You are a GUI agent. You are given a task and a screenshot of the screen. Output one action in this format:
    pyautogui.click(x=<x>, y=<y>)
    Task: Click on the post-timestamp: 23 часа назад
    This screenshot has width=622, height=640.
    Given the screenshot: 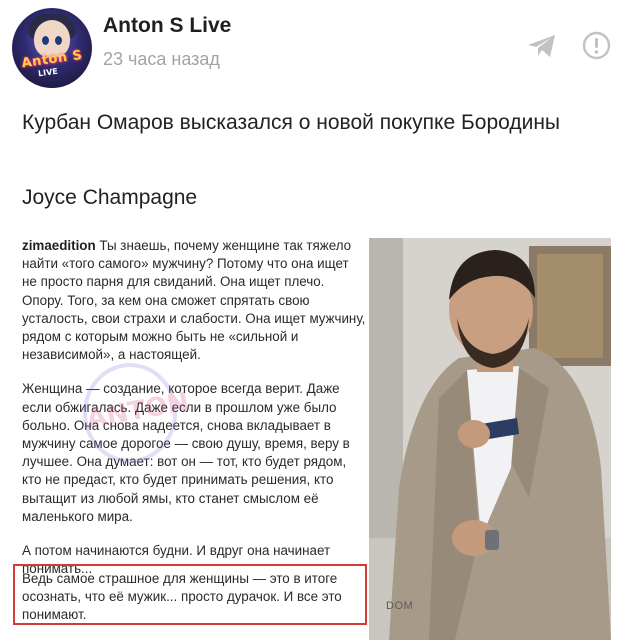 What is the action you would take?
    pyautogui.click(x=161, y=59)
    